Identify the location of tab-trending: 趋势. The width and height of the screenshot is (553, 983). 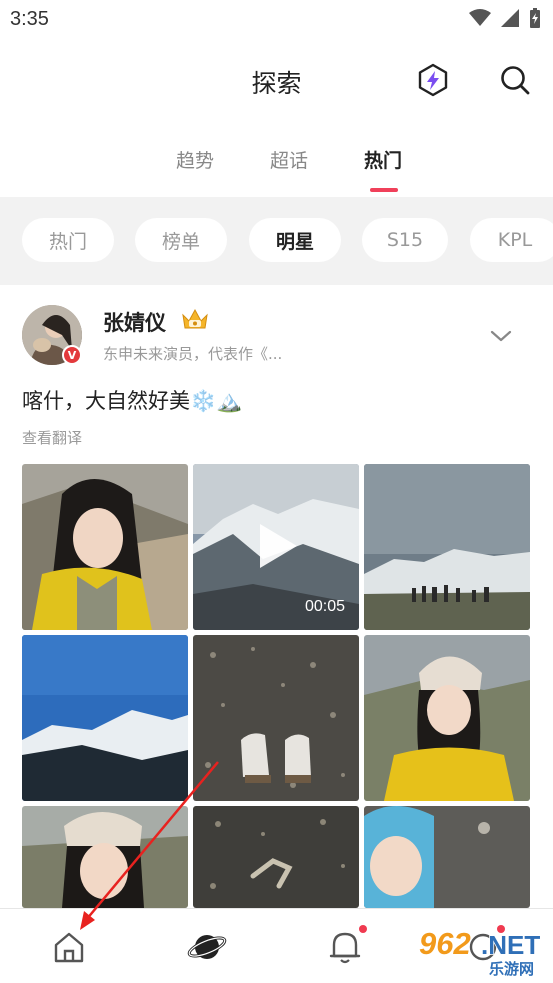
(195, 159).